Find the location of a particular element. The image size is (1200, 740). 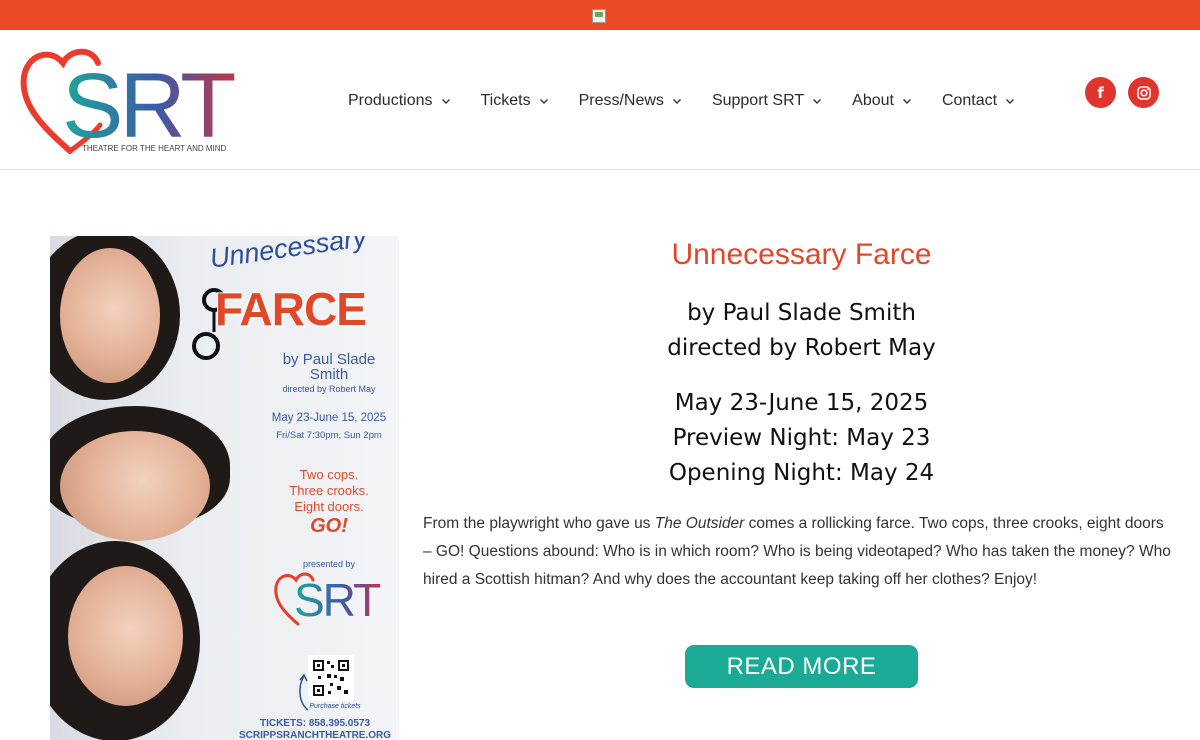

facebook-icon: f is located at coordinates (1100, 92).